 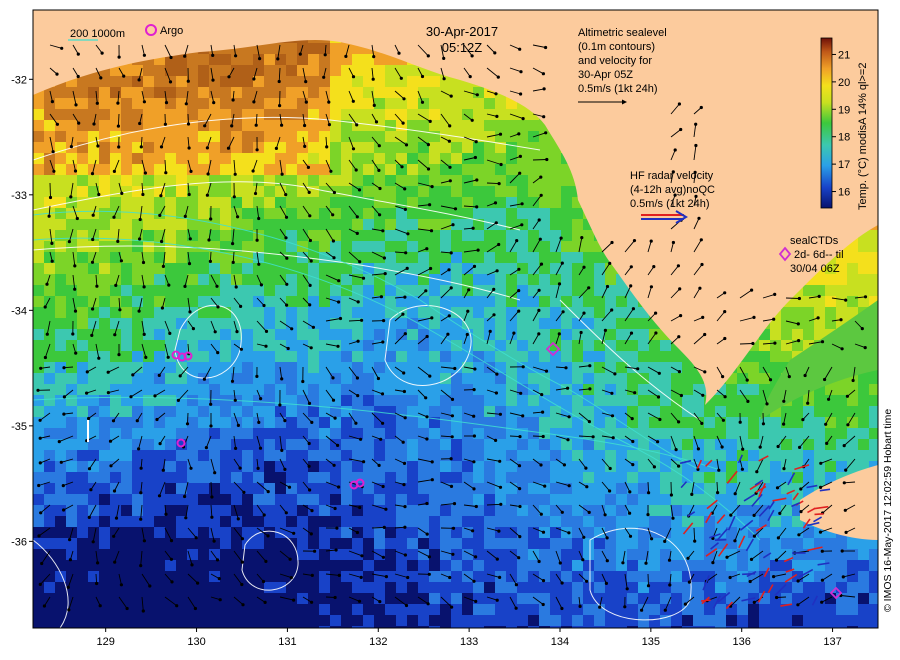 I want to click on lon-tick-label: 132, so click(x=378, y=642).